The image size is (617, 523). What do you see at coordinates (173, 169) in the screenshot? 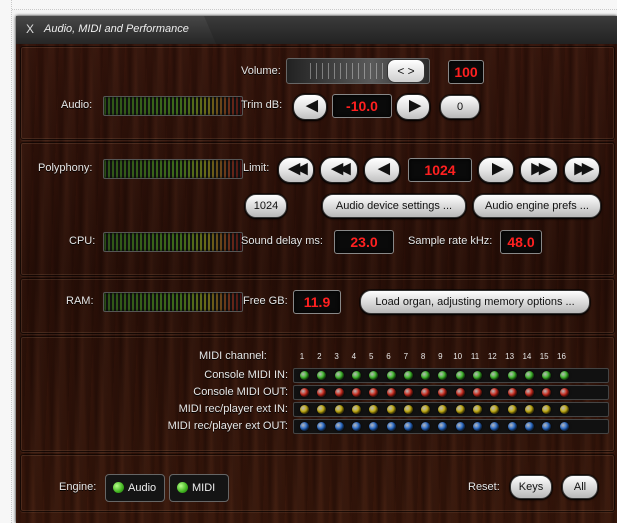
I see `polyphony-meter` at bounding box center [173, 169].